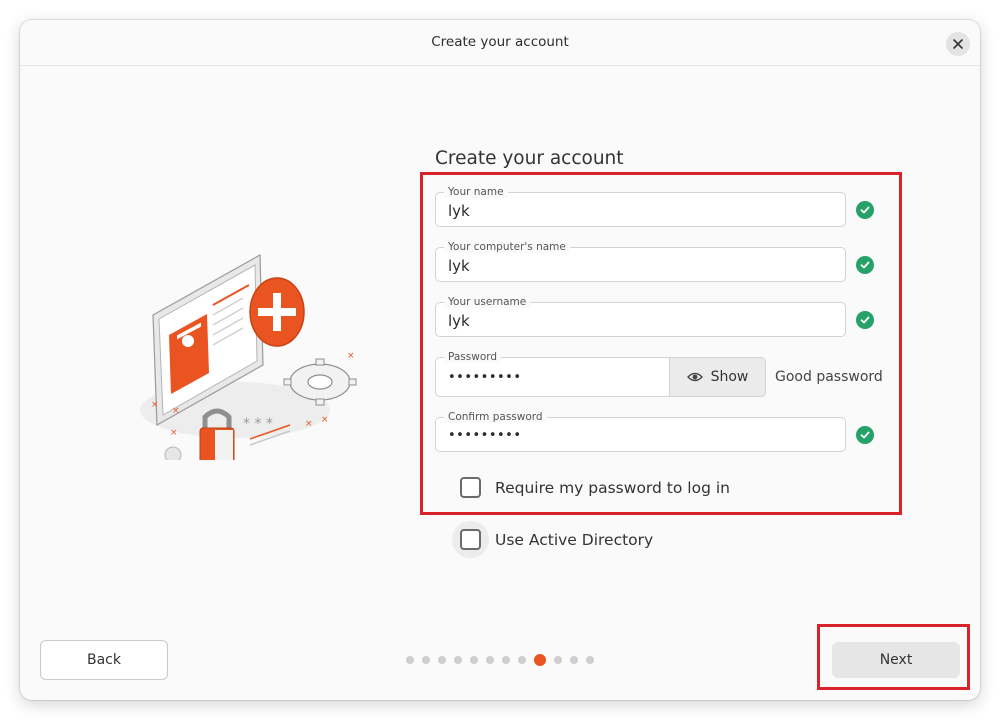 The height and width of the screenshot is (720, 1000). I want to click on show-password-label: Show, so click(729, 377).